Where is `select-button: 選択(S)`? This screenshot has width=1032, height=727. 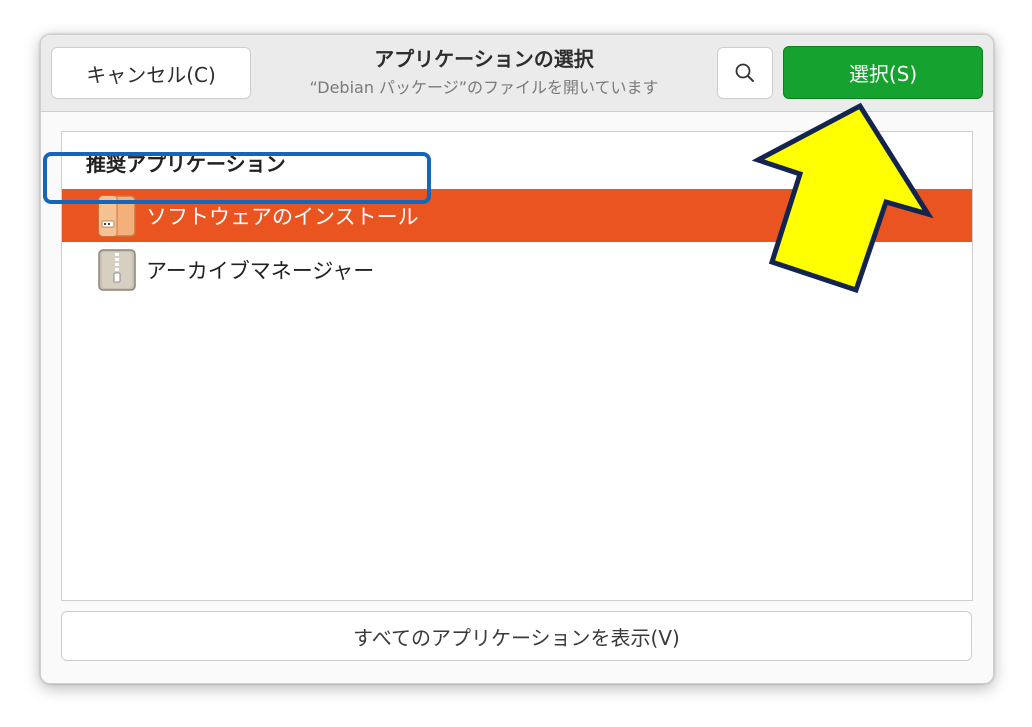
select-button: 選択(S) is located at coordinates (883, 72).